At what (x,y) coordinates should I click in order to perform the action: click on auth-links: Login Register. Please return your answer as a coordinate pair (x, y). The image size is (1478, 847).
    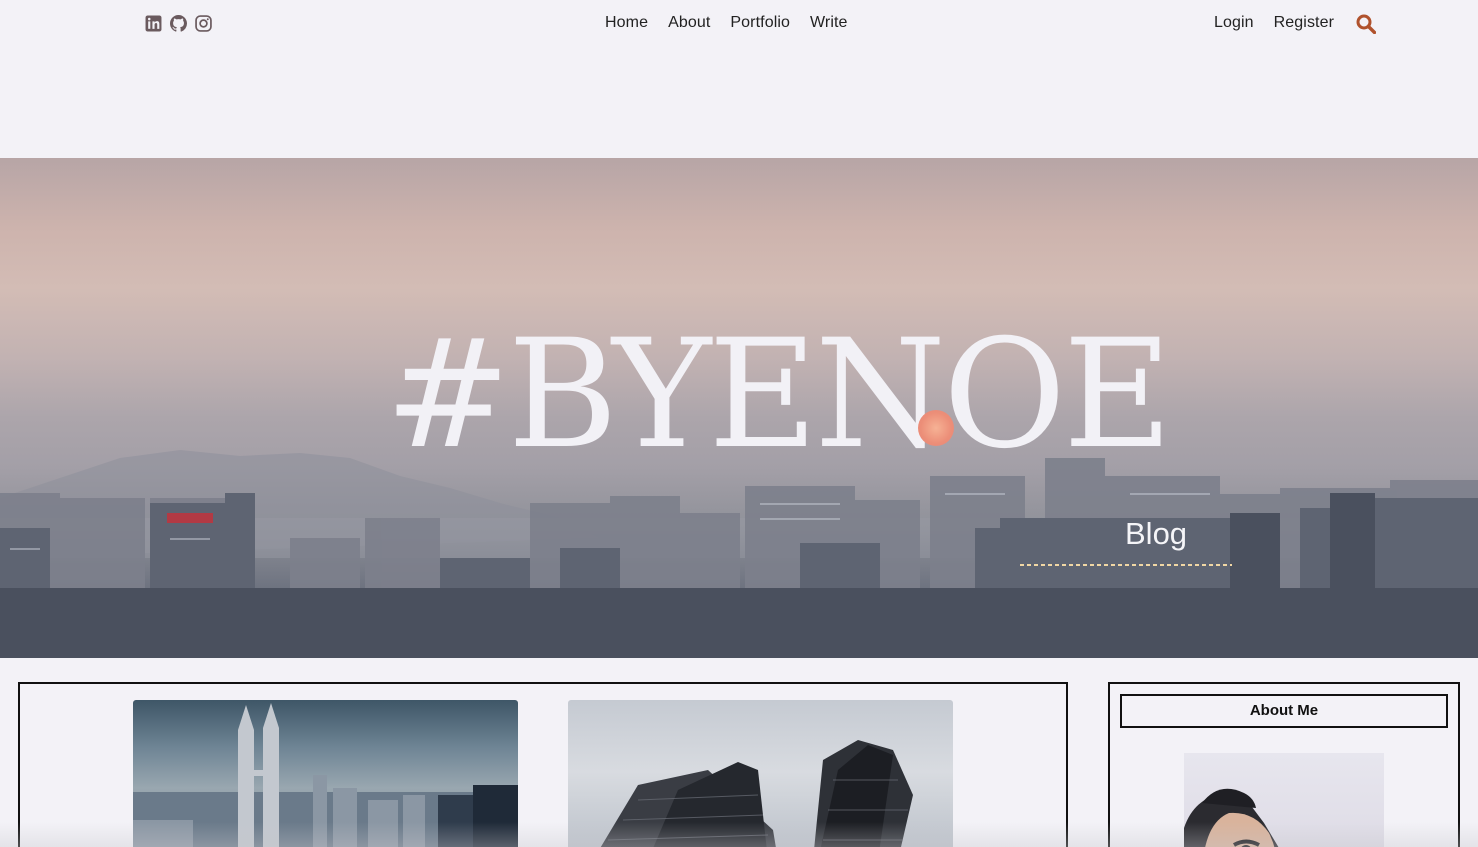
    Looking at the image, I should click on (1274, 23).